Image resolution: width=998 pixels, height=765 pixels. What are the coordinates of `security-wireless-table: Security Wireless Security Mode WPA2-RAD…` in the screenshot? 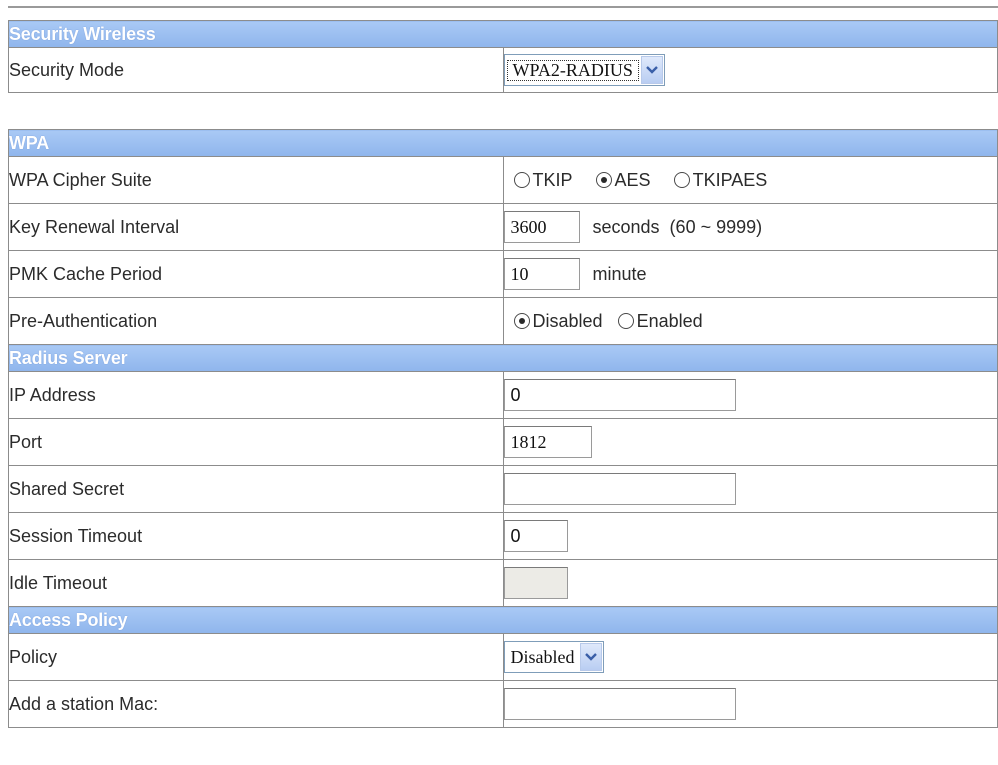 It's located at (503, 56).